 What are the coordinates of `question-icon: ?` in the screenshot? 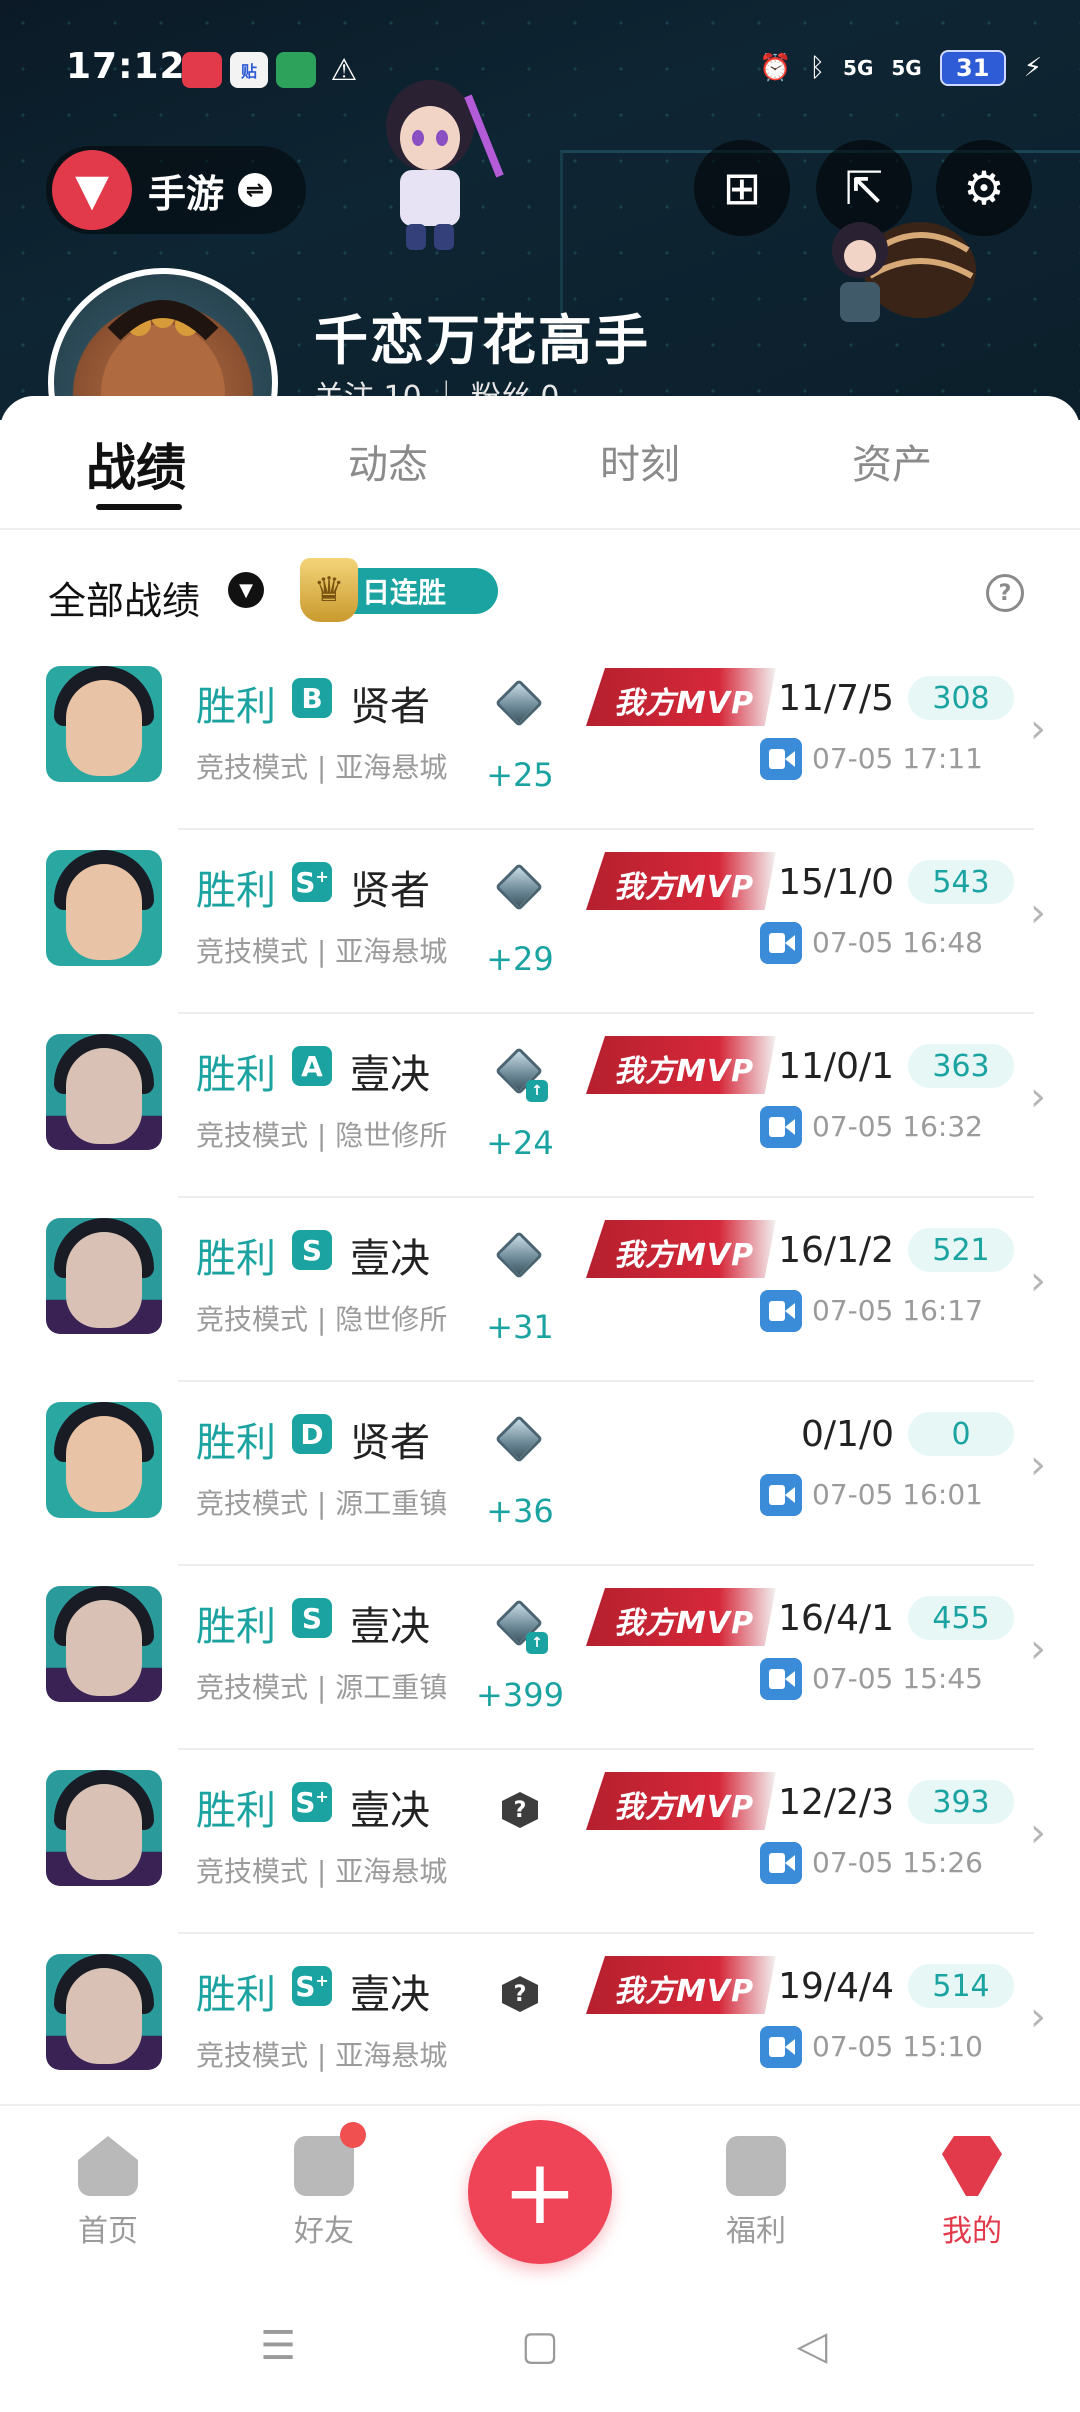 It's located at (520, 1994).